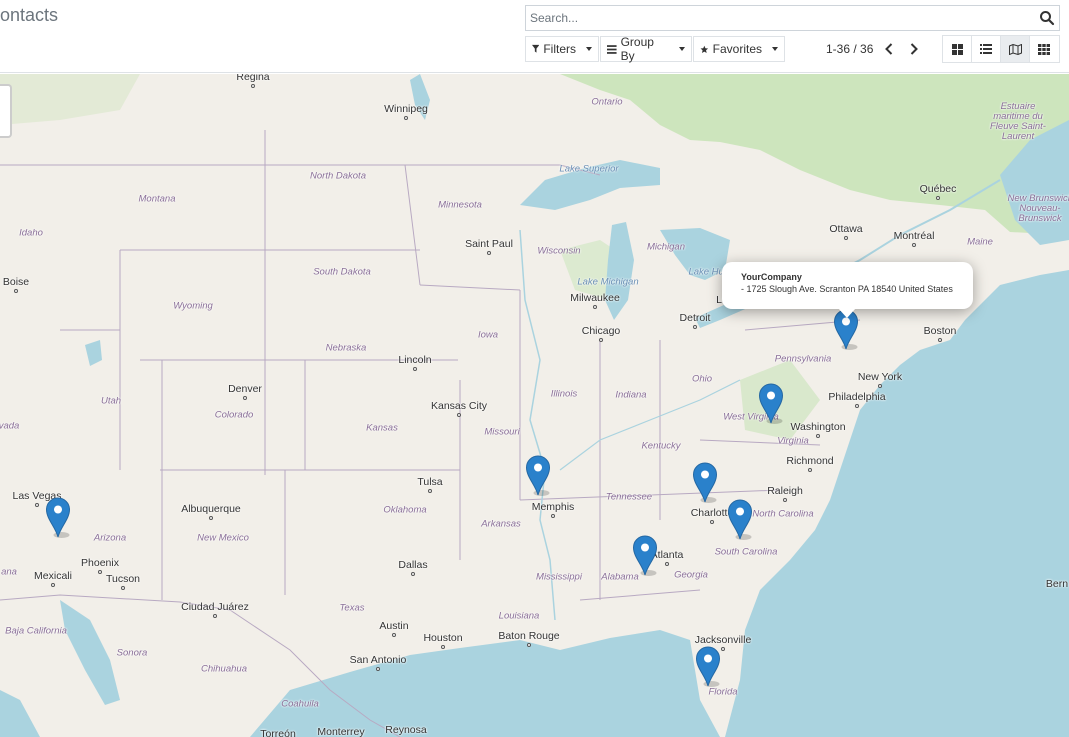 The width and height of the screenshot is (1069, 737). I want to click on great-salt-lake, so click(93, 353).